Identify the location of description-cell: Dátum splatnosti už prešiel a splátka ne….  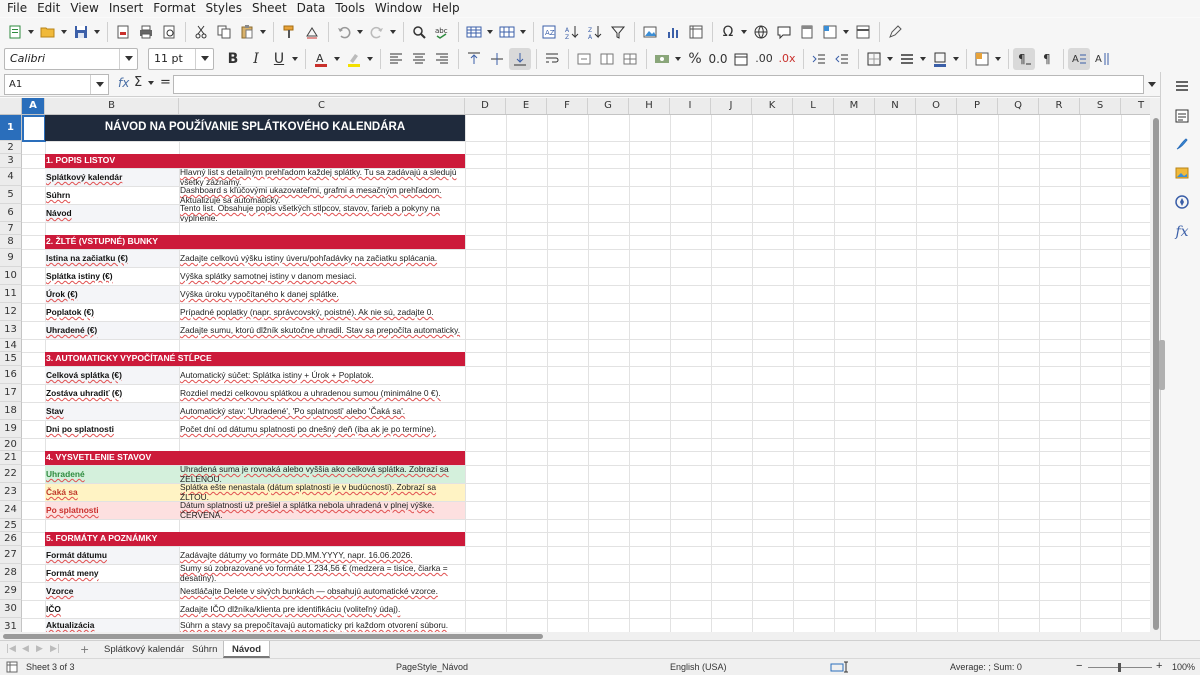
(322, 510).